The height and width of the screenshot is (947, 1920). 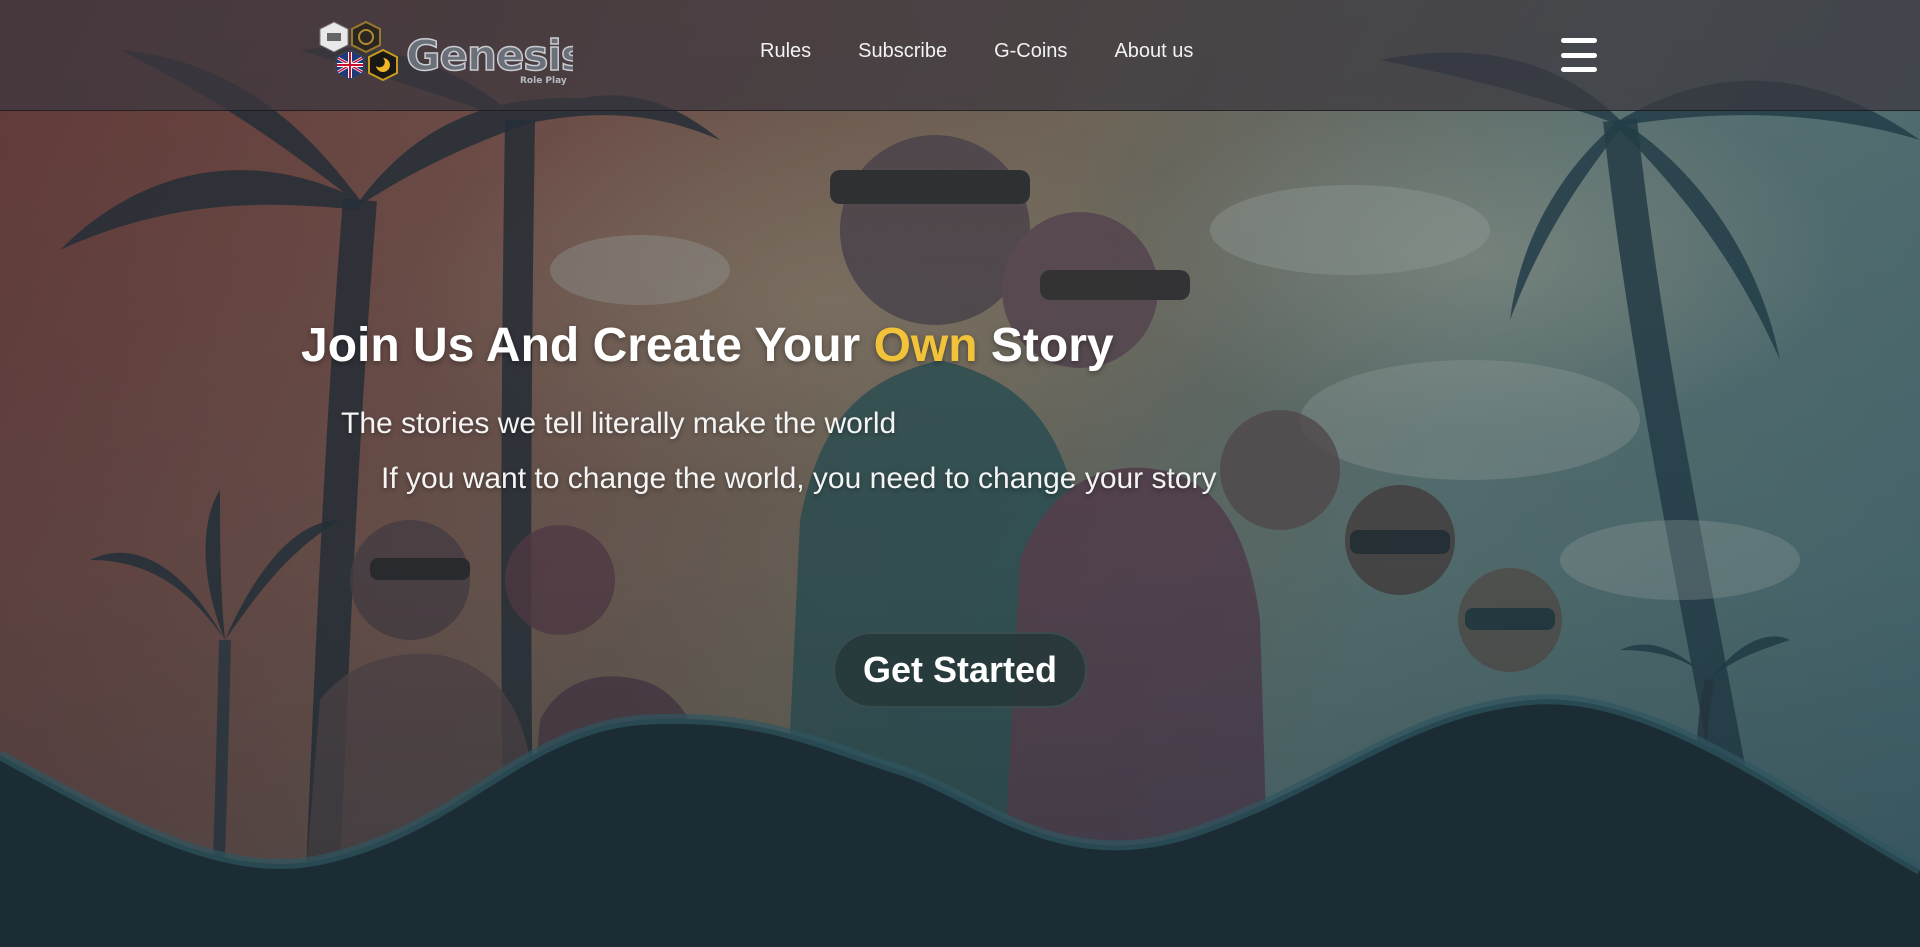 I want to click on theme-toggle-icon, so click(x=383, y=65).